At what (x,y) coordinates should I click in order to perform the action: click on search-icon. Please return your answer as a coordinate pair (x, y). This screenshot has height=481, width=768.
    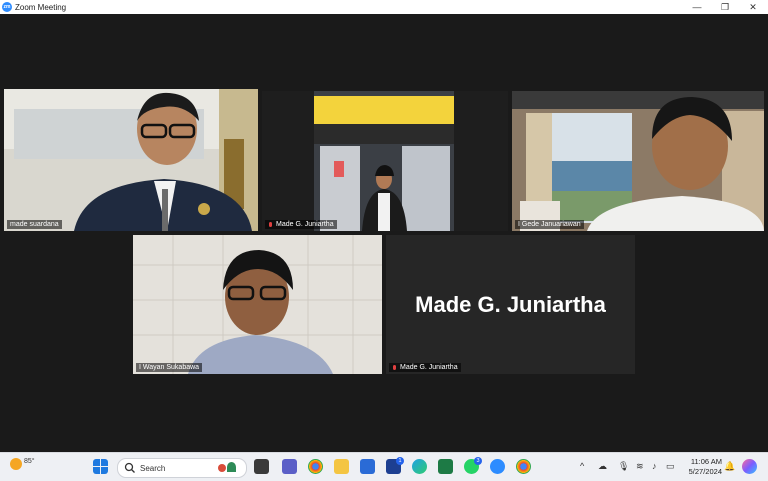
    Looking at the image, I should click on (129, 467).